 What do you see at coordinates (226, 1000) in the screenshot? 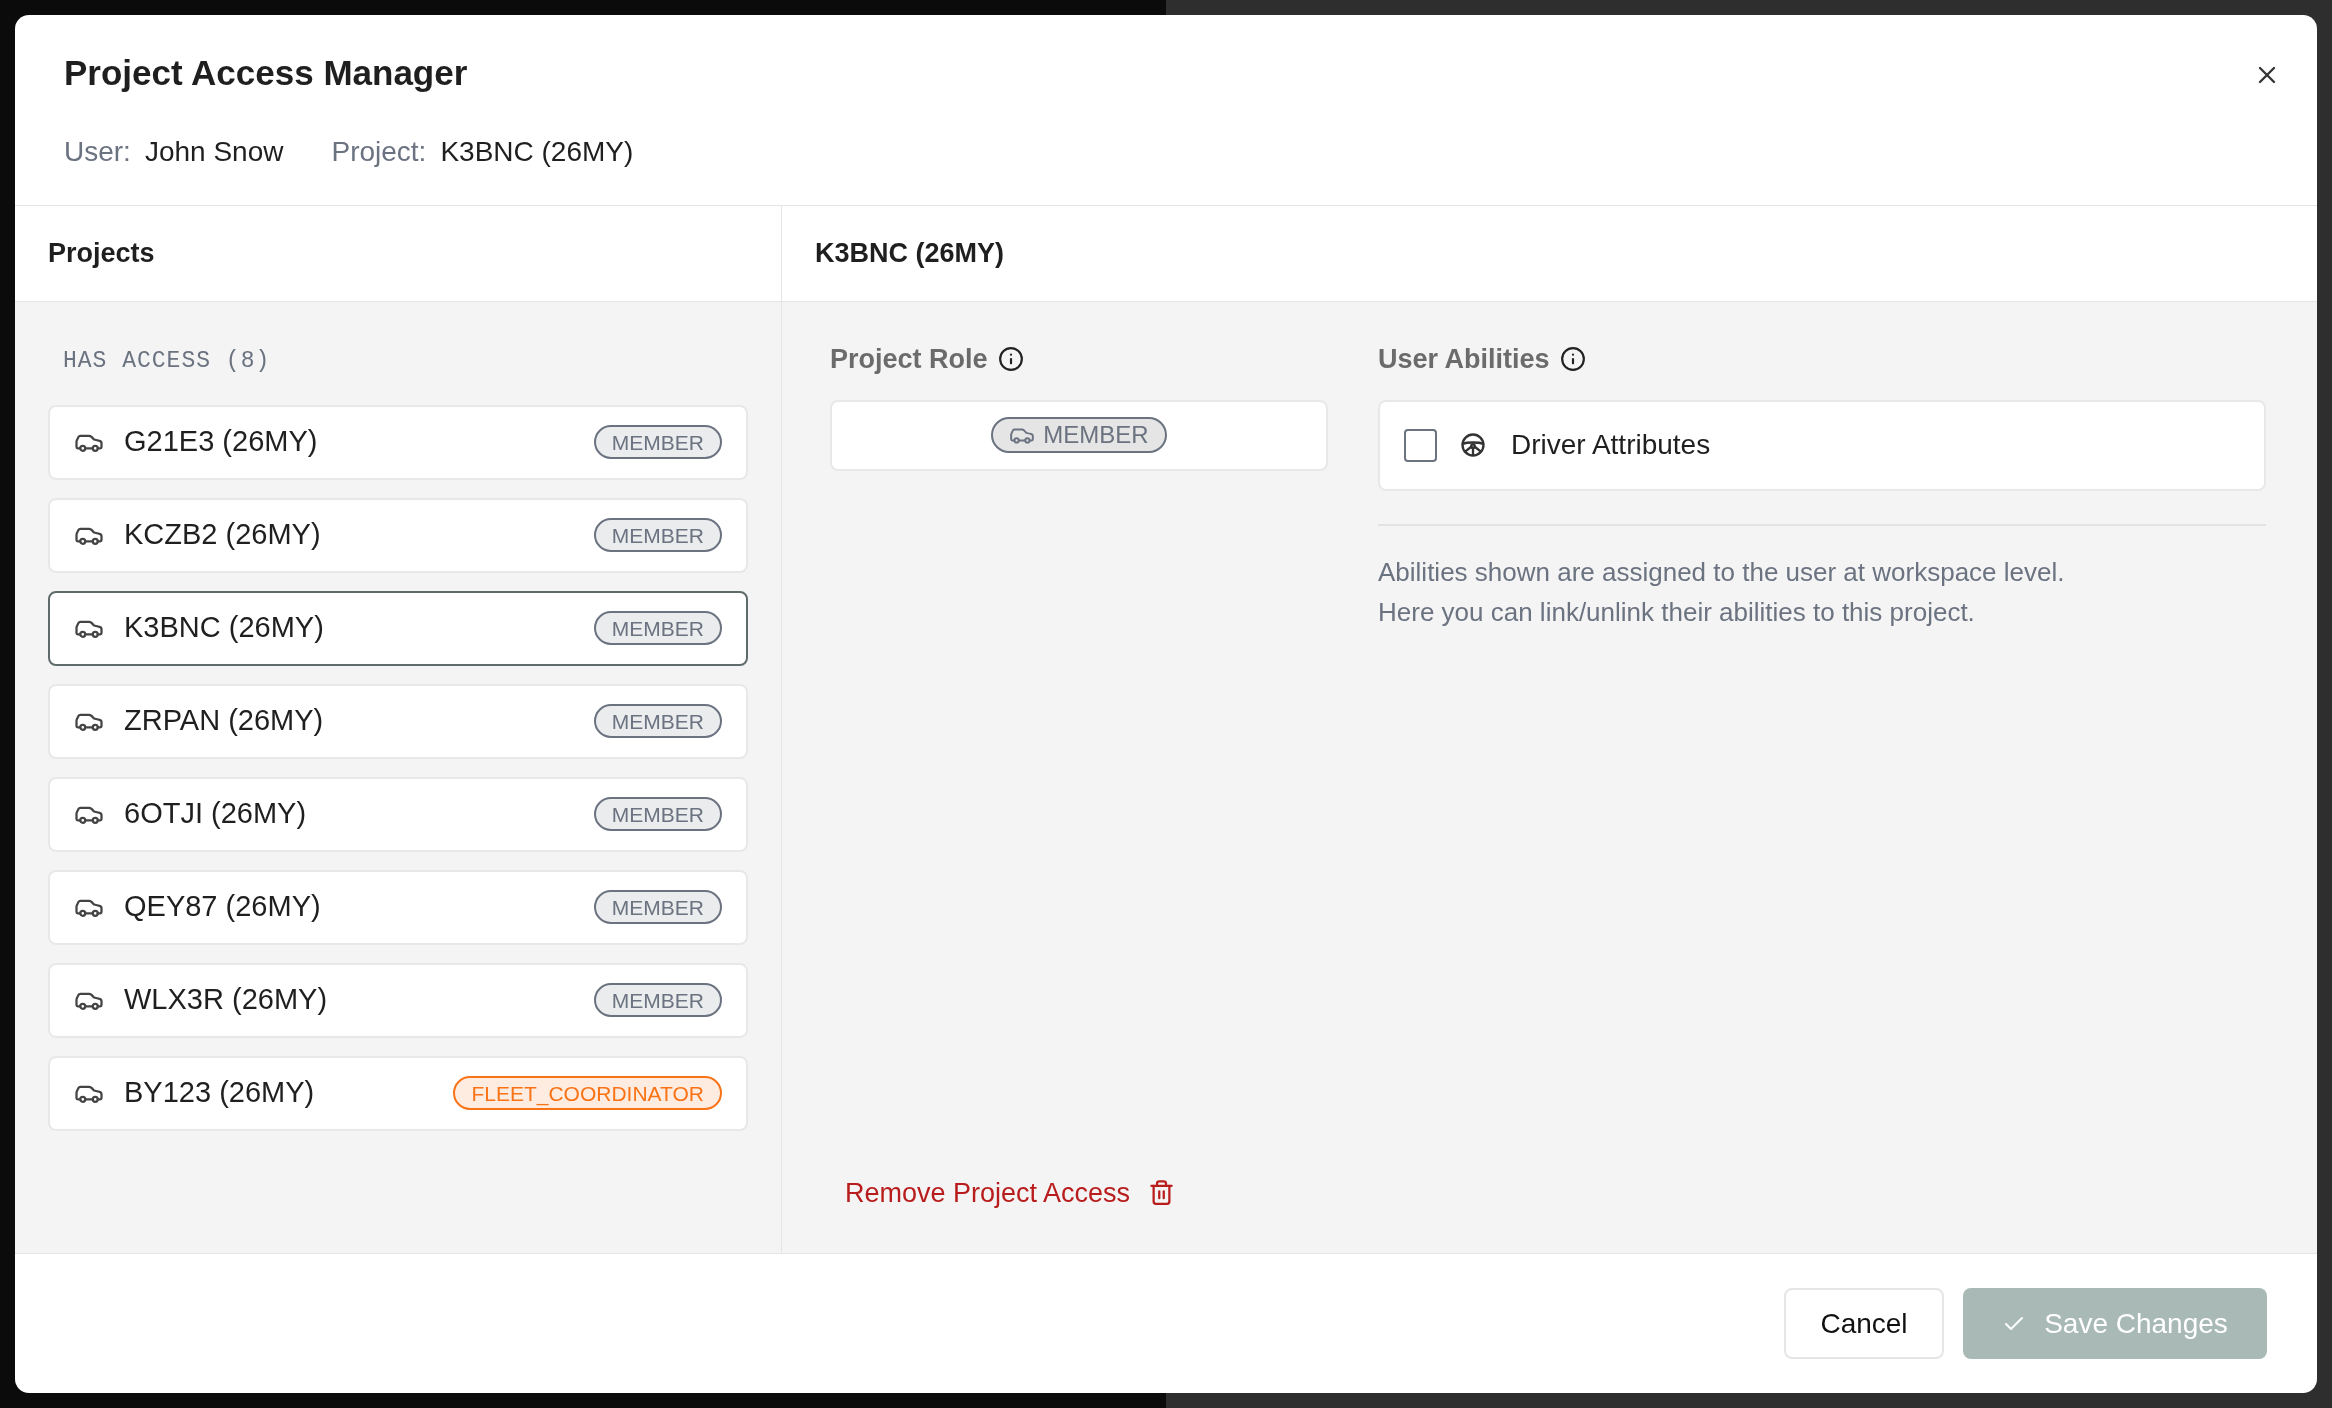
I see `project-name: WLX3R (26MY)` at bounding box center [226, 1000].